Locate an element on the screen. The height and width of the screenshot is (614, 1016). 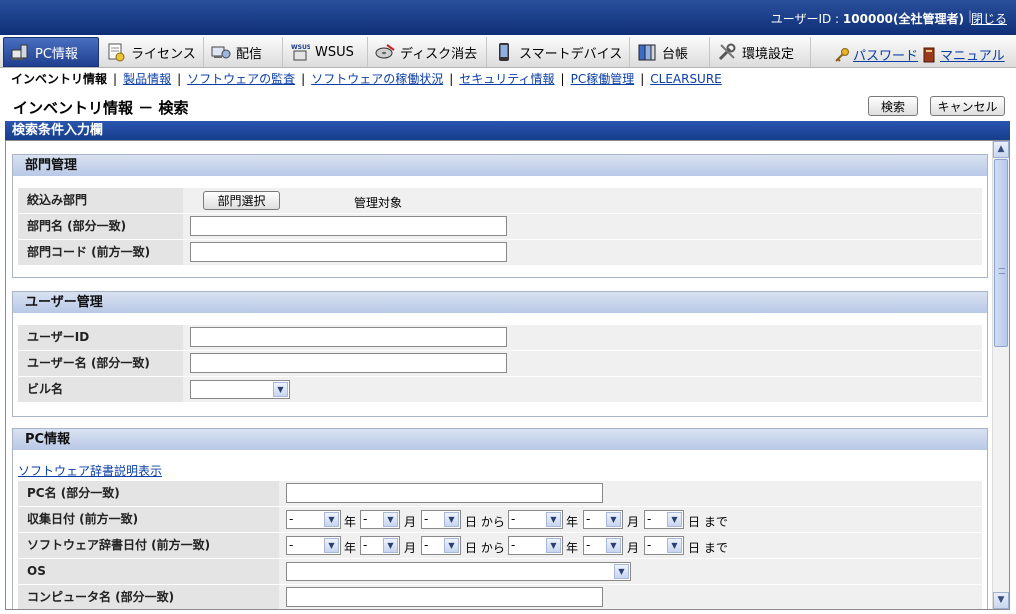
tab-ledger: 台帳 is located at coordinates (670, 52).